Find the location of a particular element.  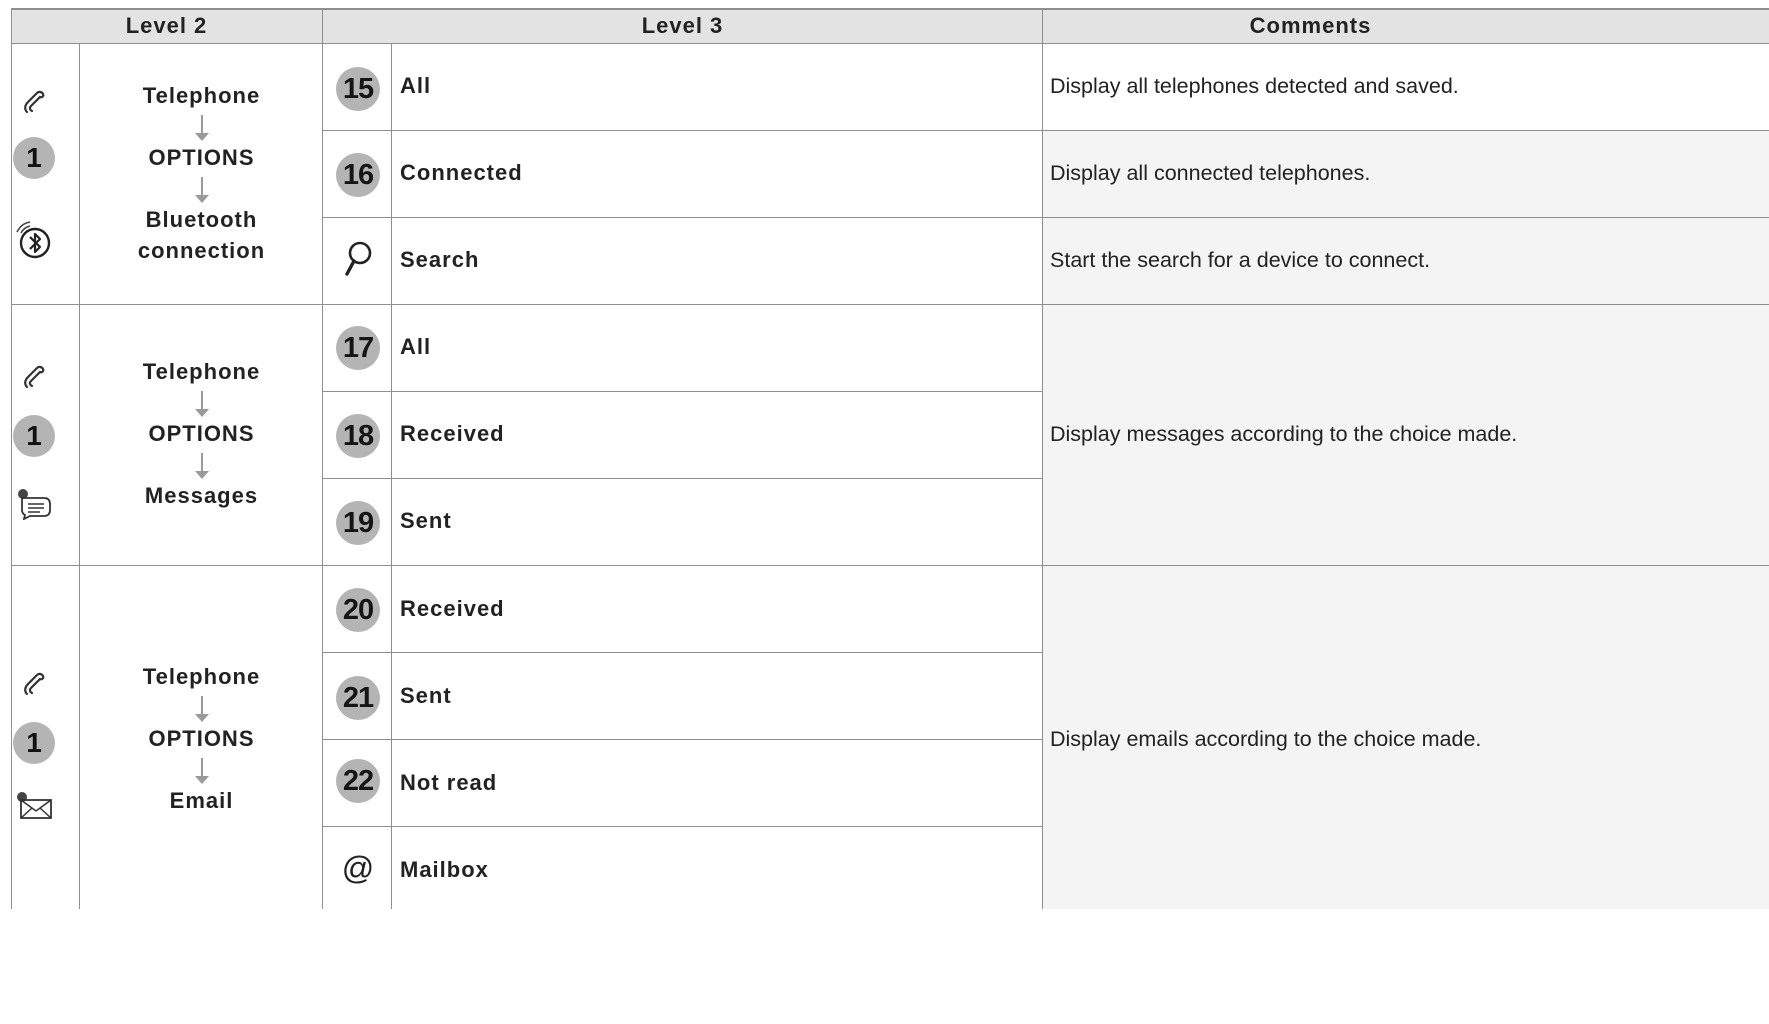

level2-path-messages: Telephone OPTIONS Messages is located at coordinates (201, 433).